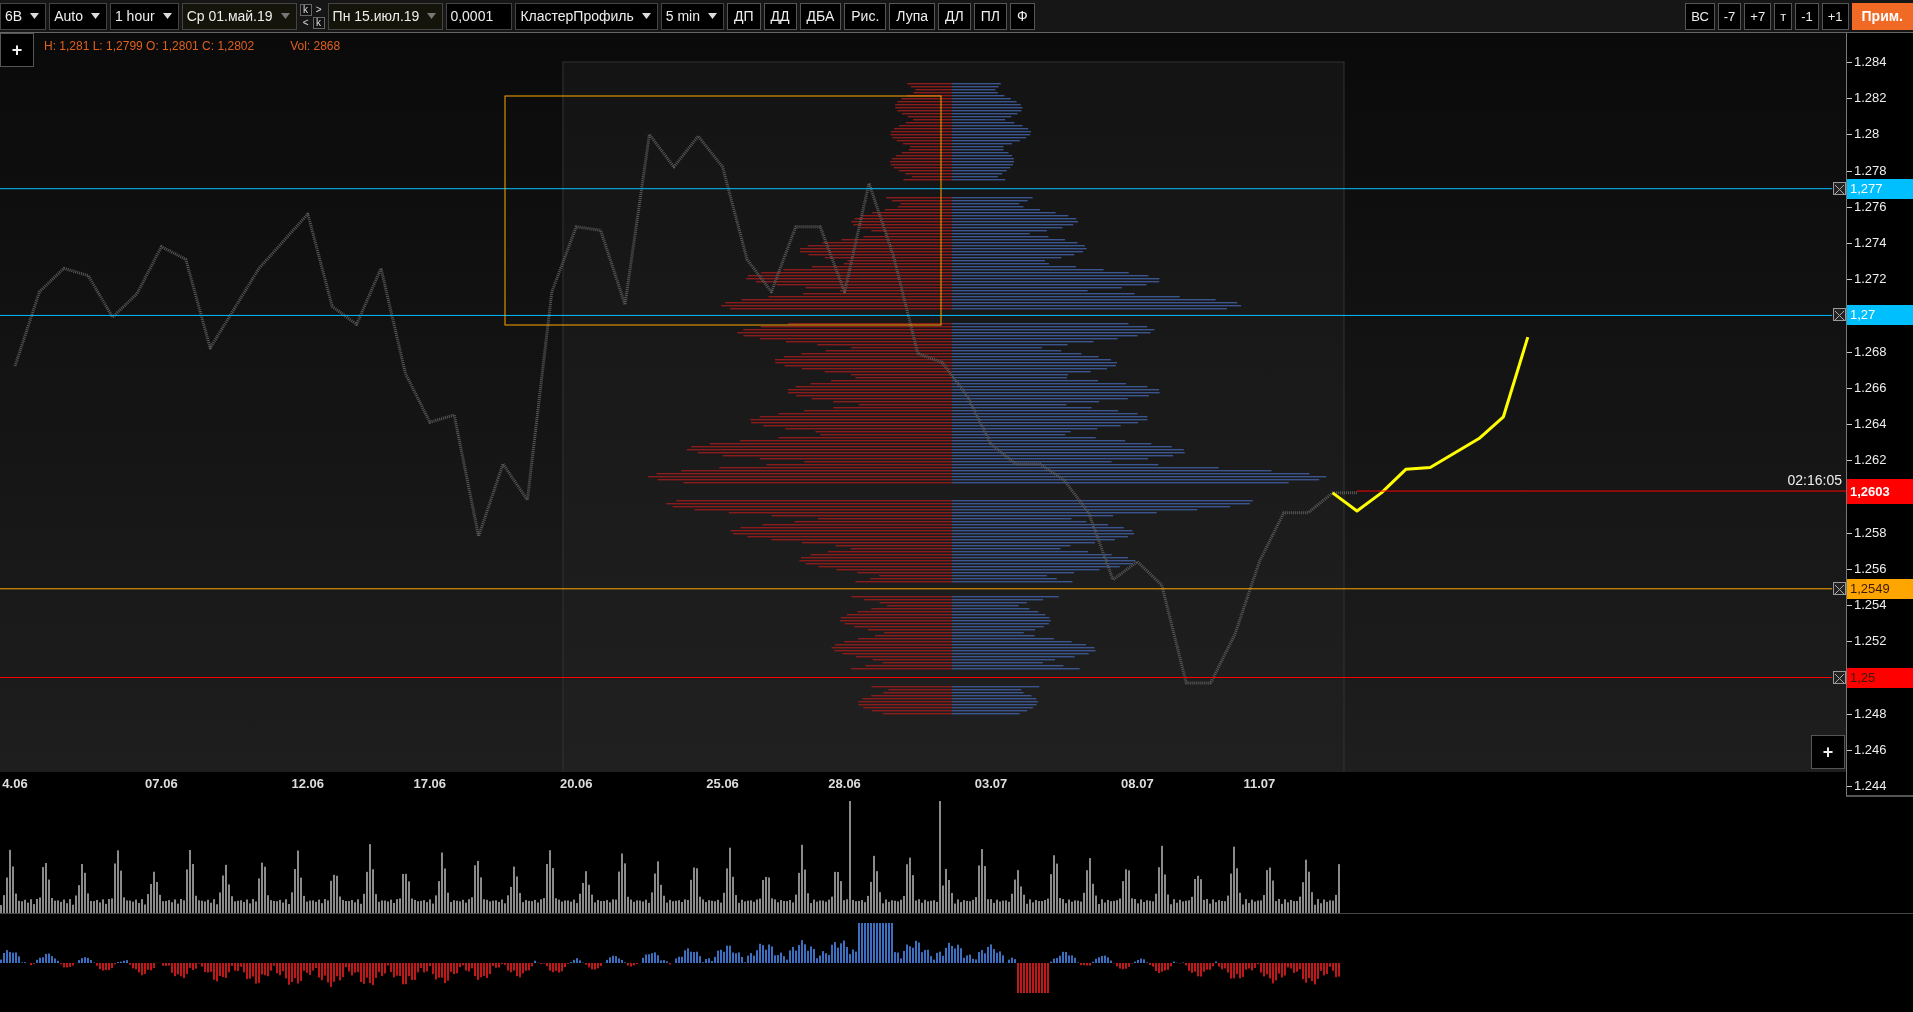 The height and width of the screenshot is (1012, 1913). I want to click on price-label: 1.268, so click(1870, 351).